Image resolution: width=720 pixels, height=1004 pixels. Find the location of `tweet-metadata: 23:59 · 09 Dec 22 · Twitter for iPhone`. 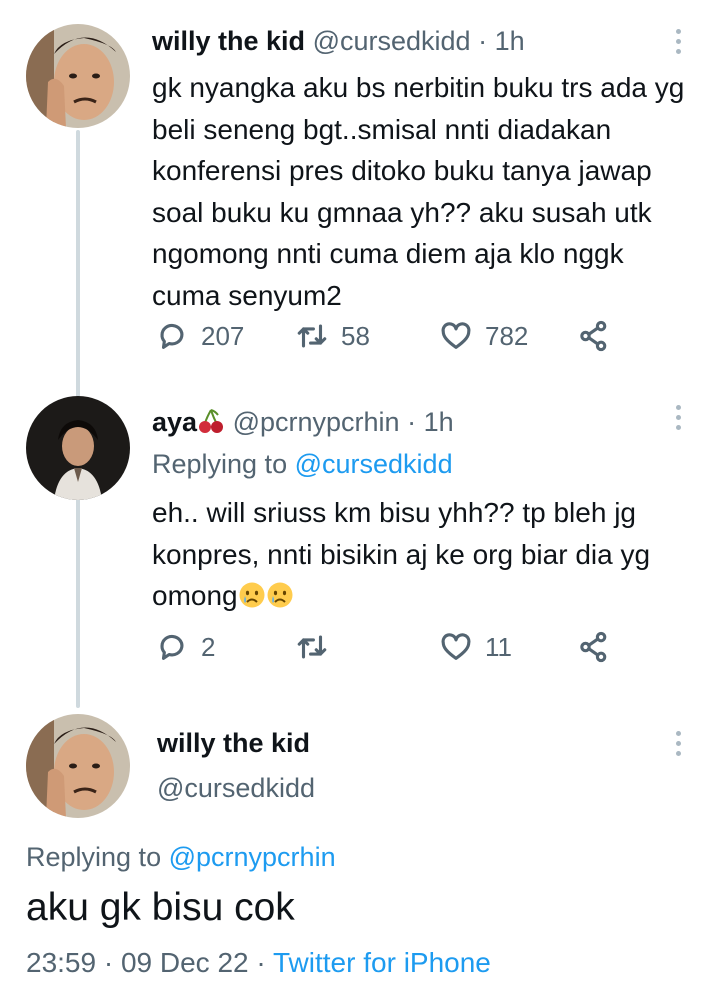

tweet-metadata: 23:59 · 09 Dec 22 · Twitter for iPhone is located at coordinates (258, 963).